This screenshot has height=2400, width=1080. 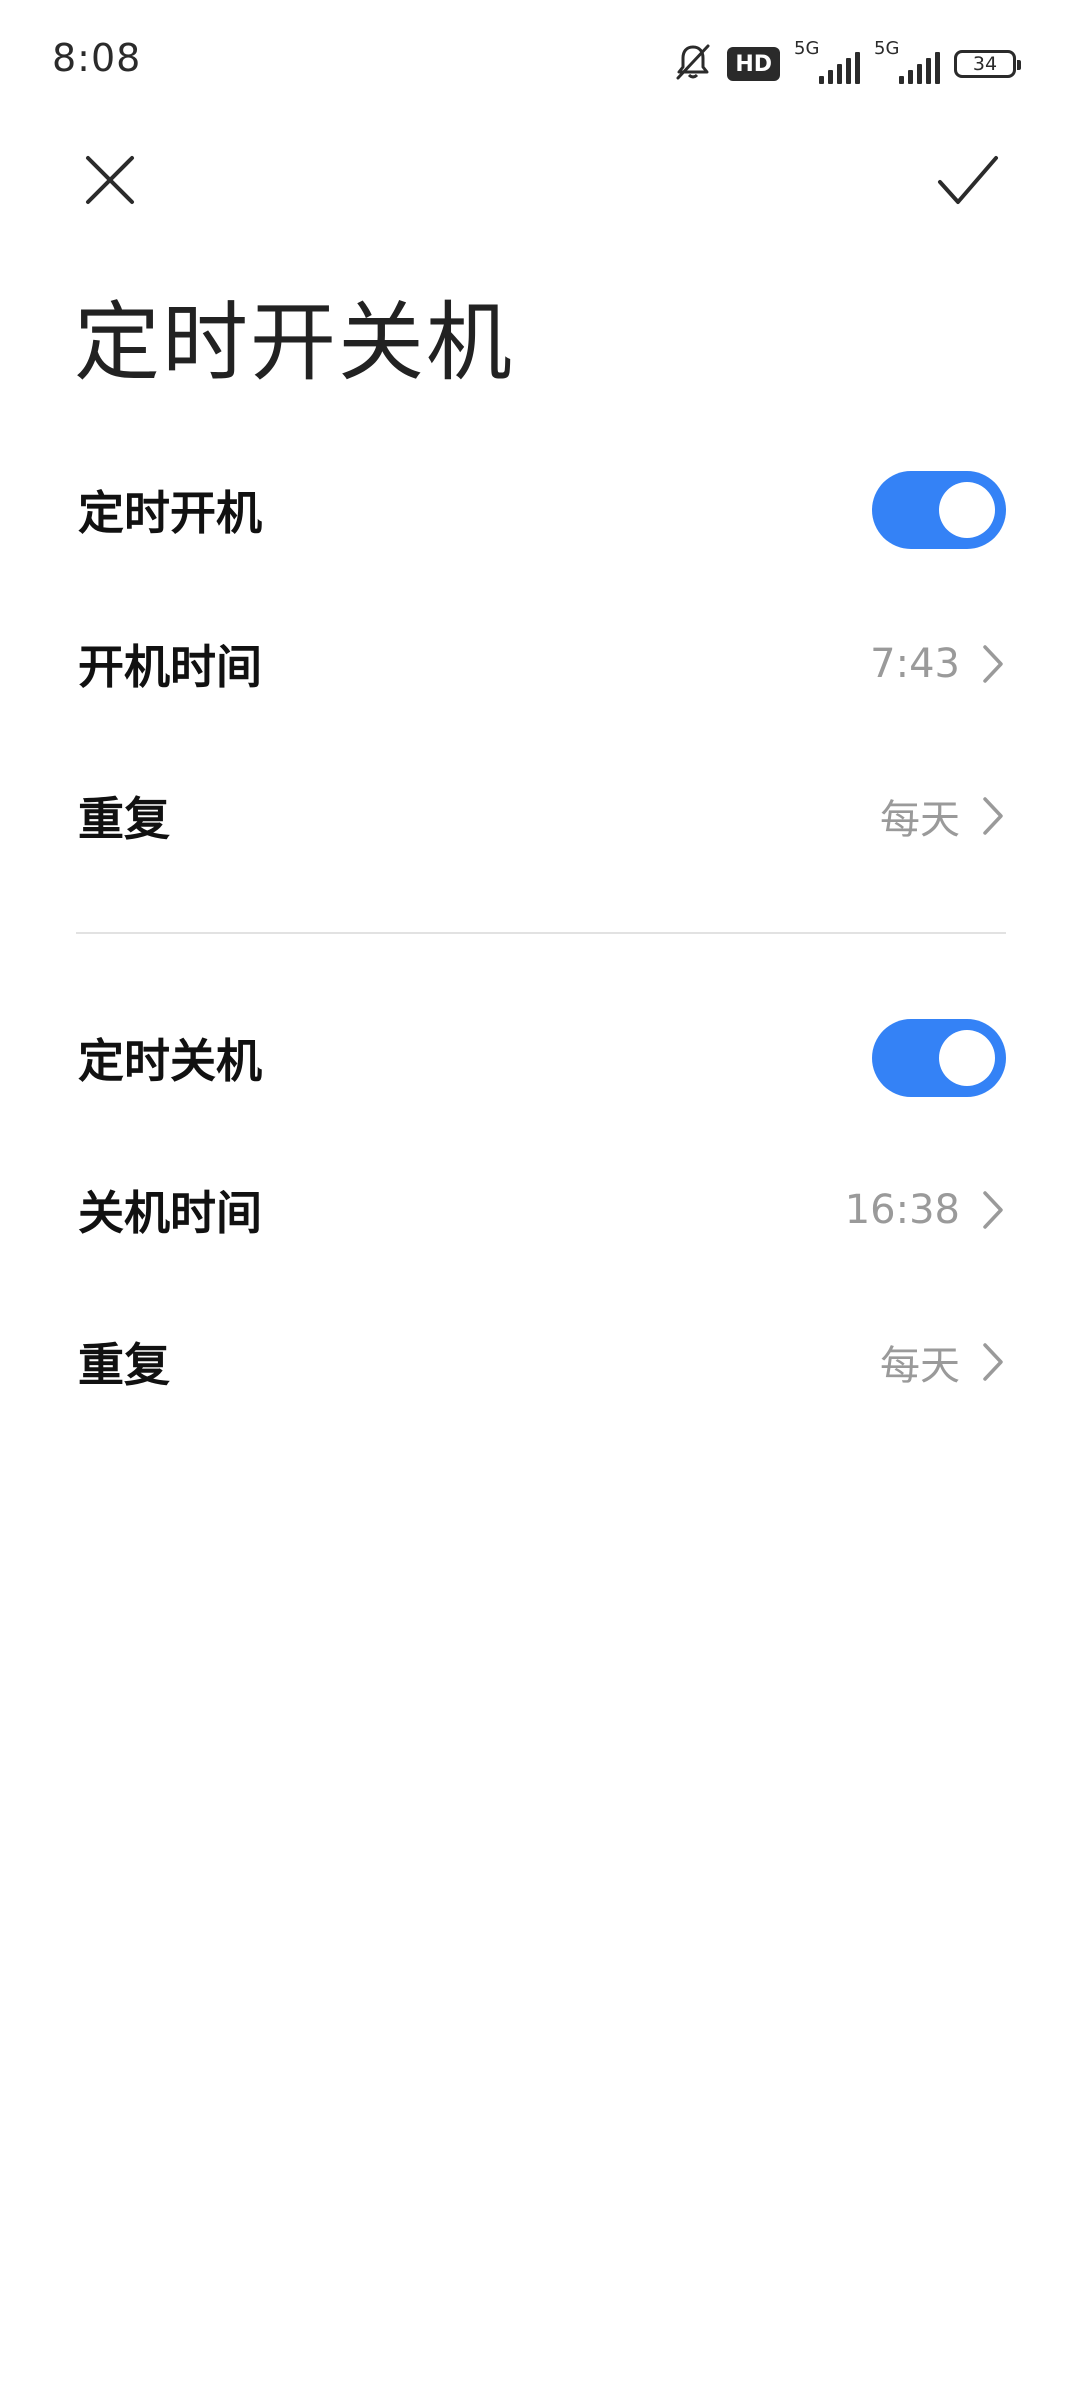 I want to click on status-time: 8:08, so click(x=97, y=58).